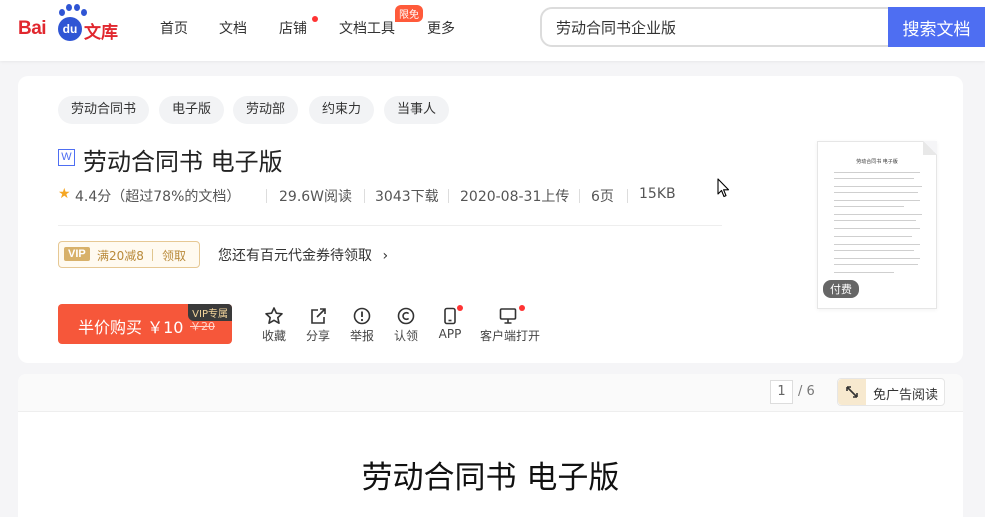 The image size is (985, 517). Describe the element at coordinates (131, 327) in the screenshot. I see `buy-label: 半价购买 ￥10` at that location.